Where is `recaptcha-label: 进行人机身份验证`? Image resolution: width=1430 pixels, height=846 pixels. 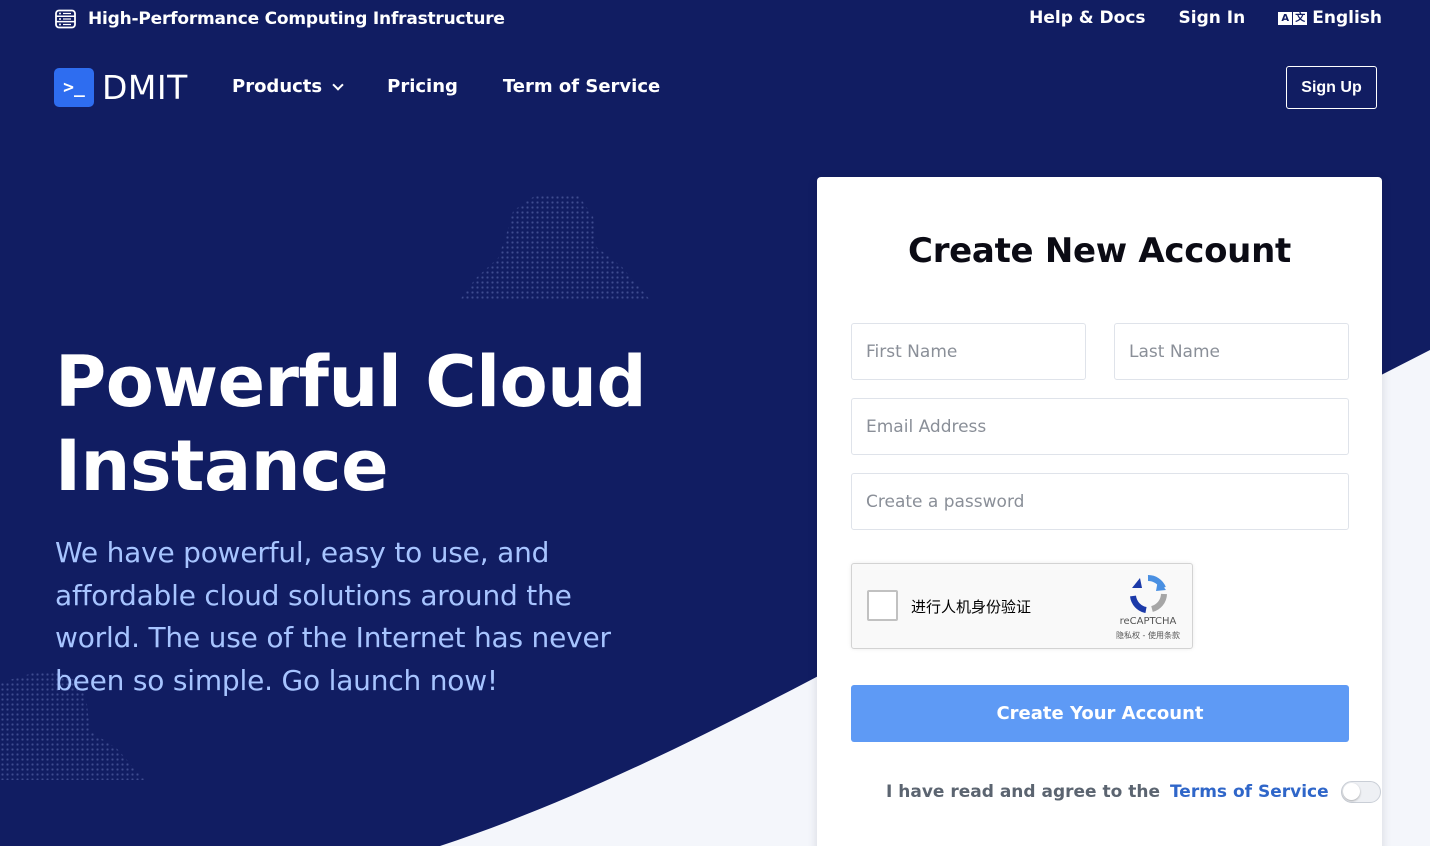
recaptcha-label: 进行人机身份验证 is located at coordinates (971, 607).